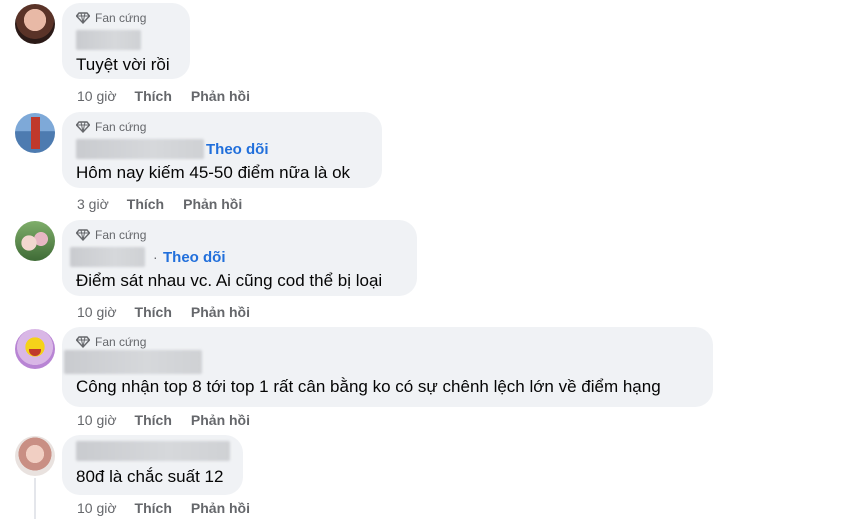  I want to click on comment-bubble: Fan cứng Tuyệt vời rồi, so click(126, 41).